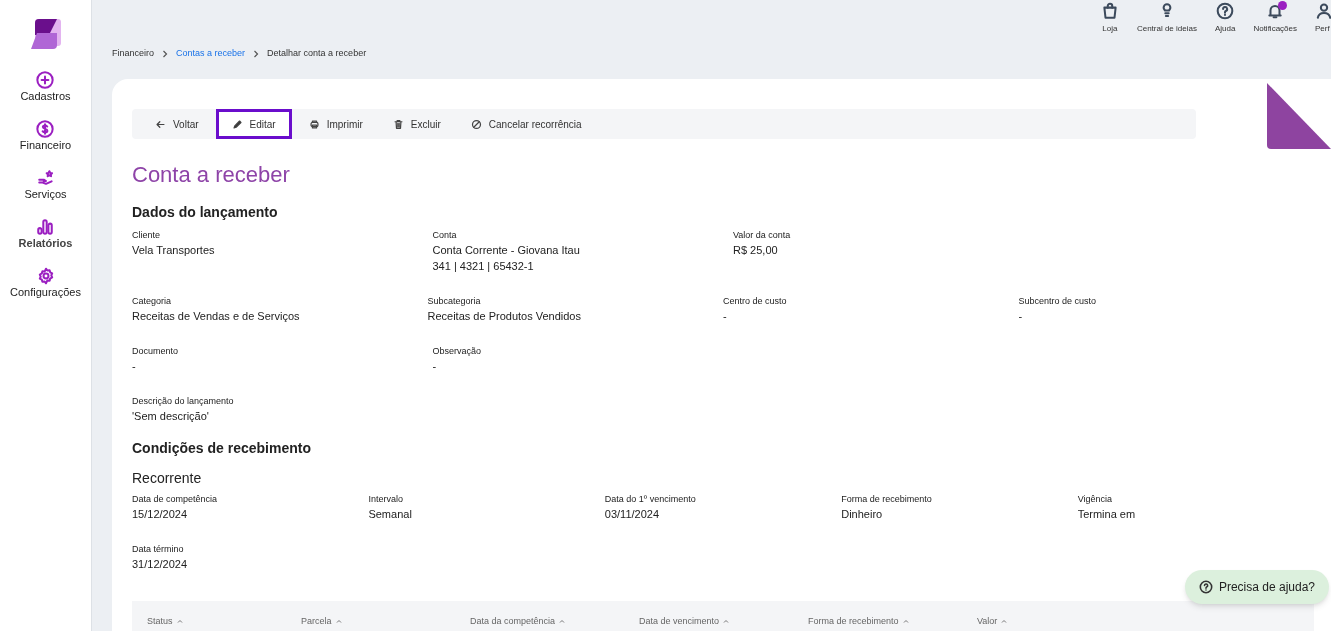  Describe the element at coordinates (45, 178) in the screenshot. I see `hand-star-icon` at that location.